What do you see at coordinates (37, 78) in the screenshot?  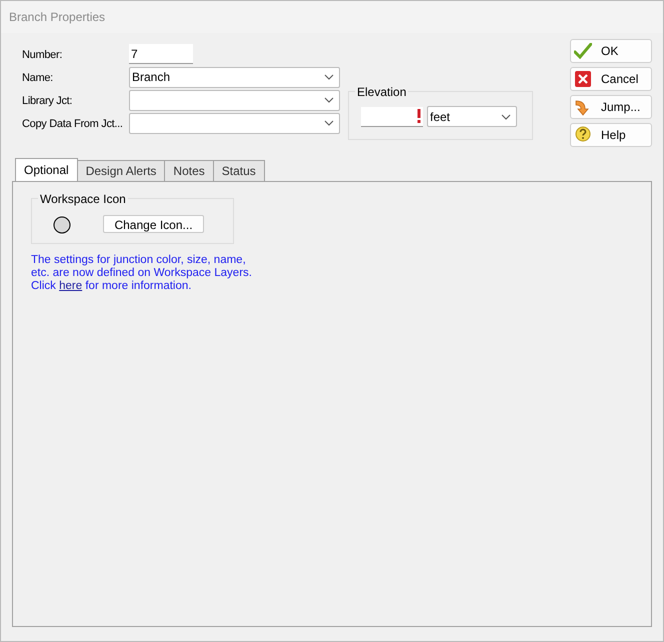 I see `field-label: Name:` at bounding box center [37, 78].